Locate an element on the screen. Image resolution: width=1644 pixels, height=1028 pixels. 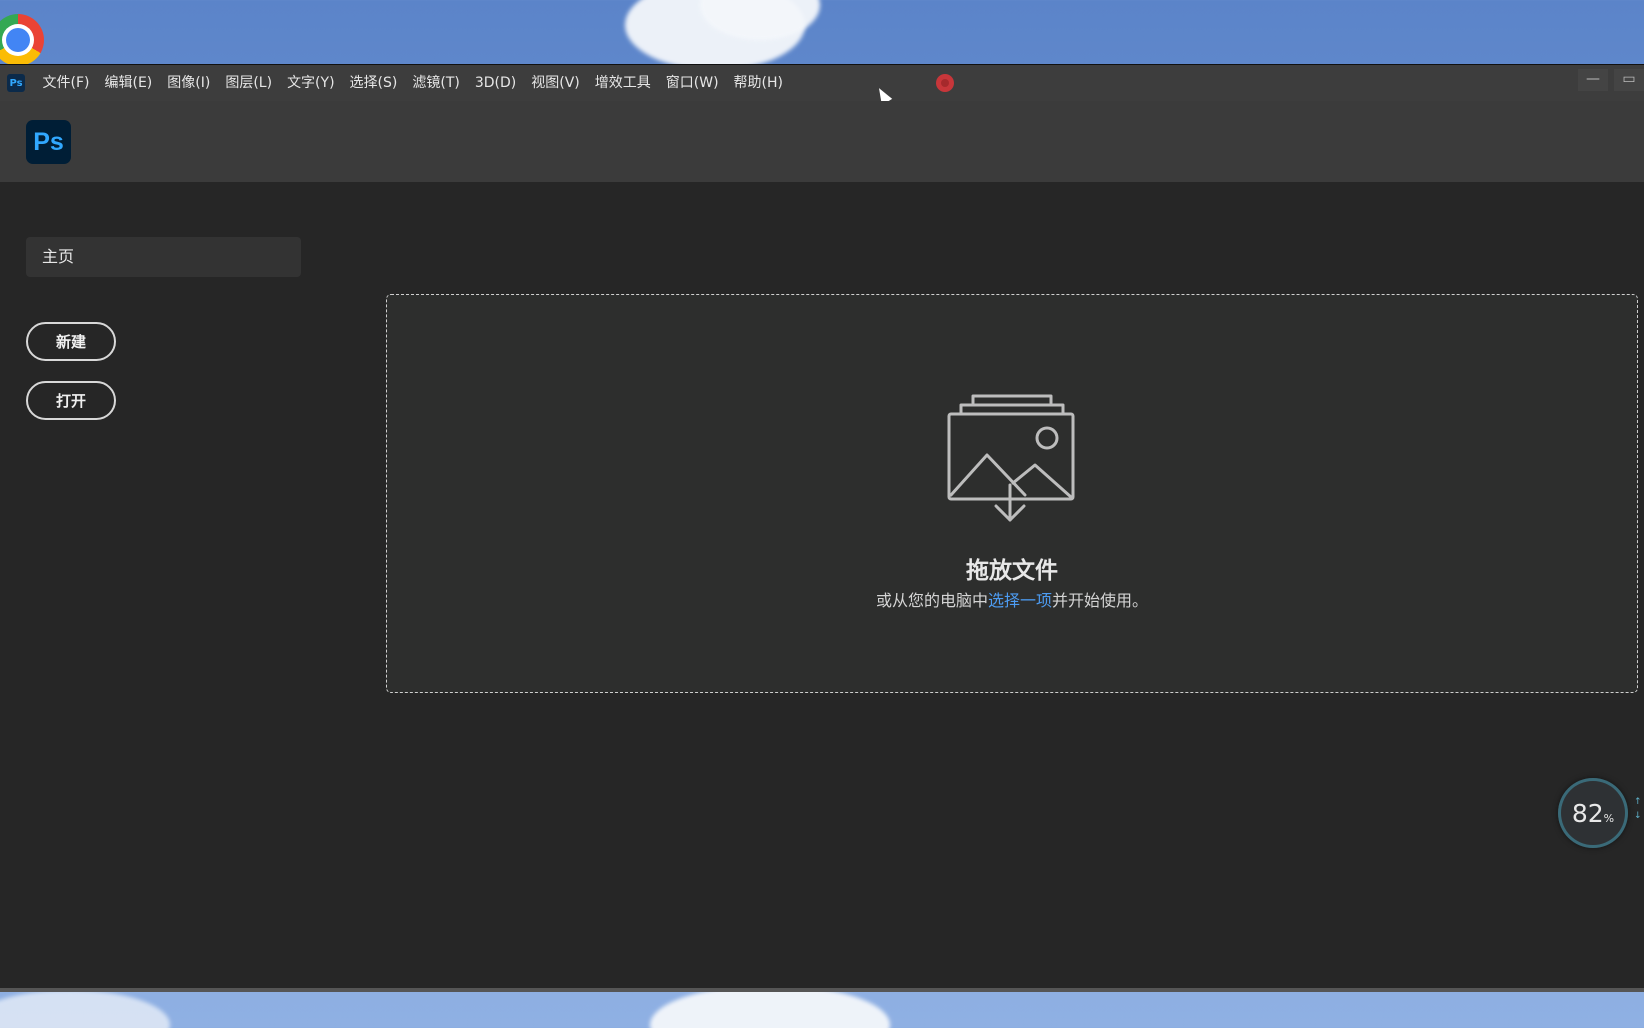
menu-window: 窗口(W) is located at coordinates (692, 83).